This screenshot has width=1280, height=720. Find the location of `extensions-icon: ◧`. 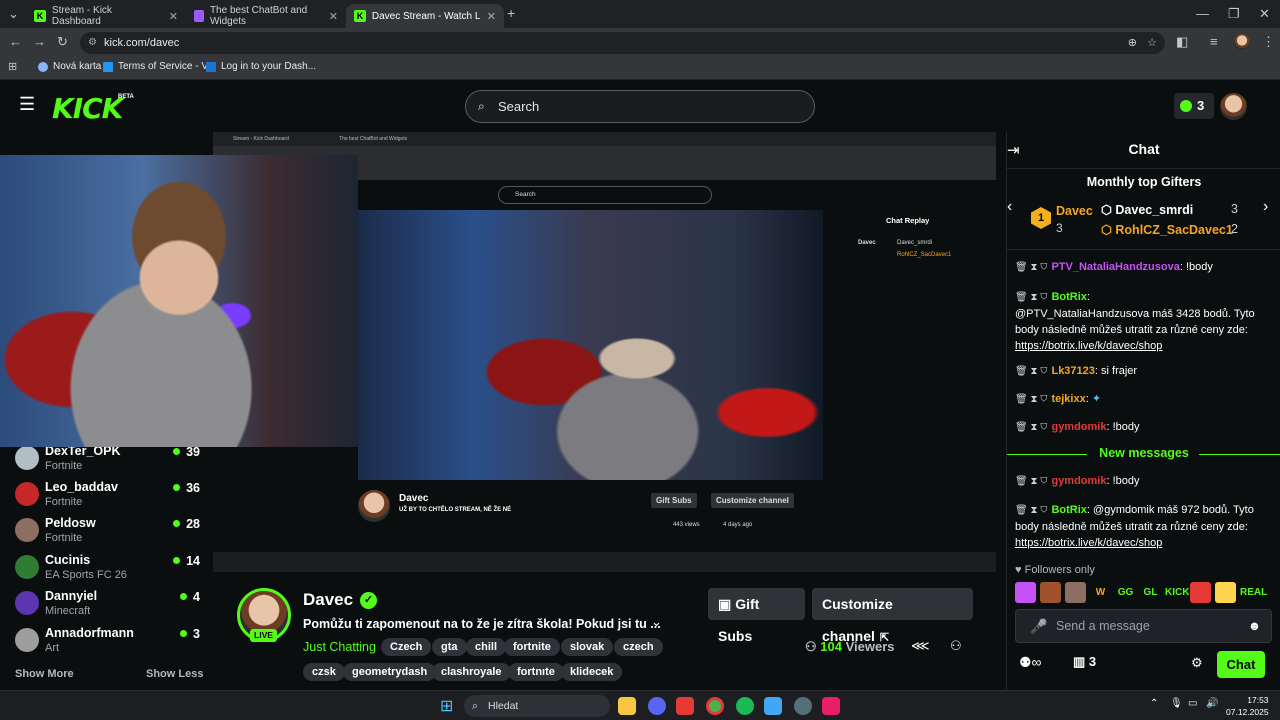

extensions-icon: ◧ is located at coordinates (1182, 42).